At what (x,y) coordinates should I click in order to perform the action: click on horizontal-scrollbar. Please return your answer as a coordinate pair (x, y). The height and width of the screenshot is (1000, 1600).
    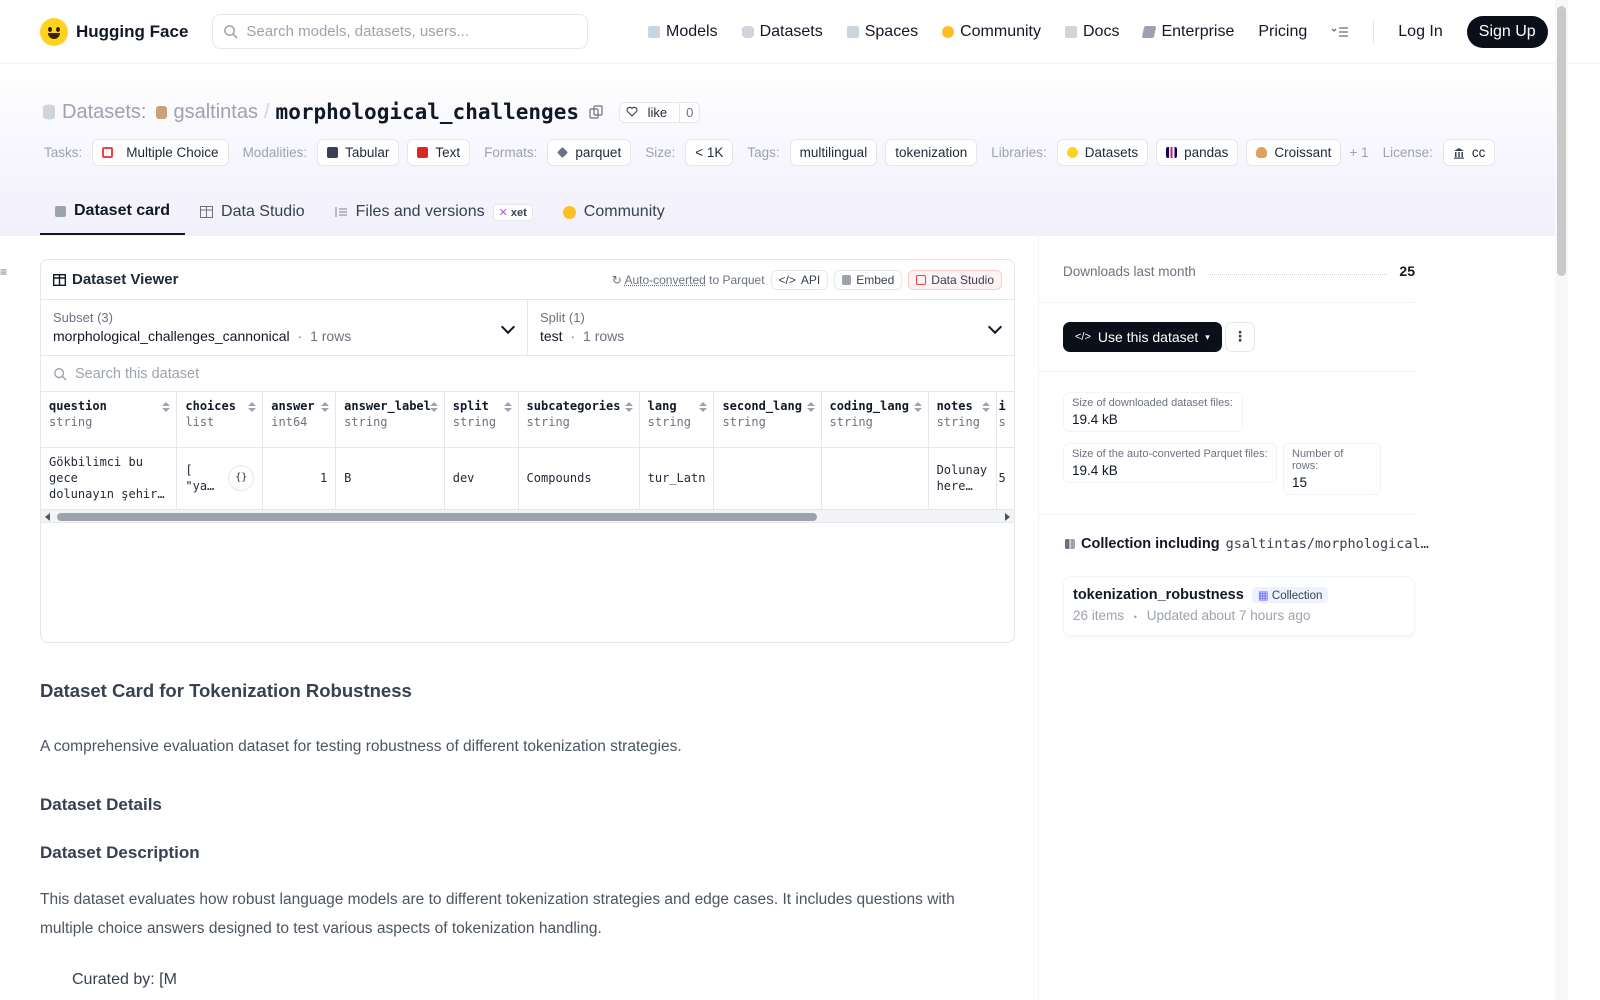
    Looking at the image, I should click on (527, 516).